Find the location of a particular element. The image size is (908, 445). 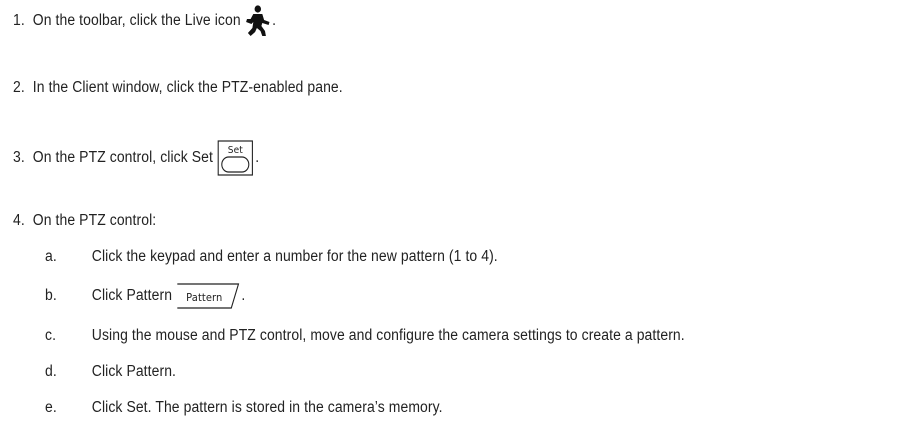

pattern-button-icon-label: Pattern is located at coordinates (204, 298).